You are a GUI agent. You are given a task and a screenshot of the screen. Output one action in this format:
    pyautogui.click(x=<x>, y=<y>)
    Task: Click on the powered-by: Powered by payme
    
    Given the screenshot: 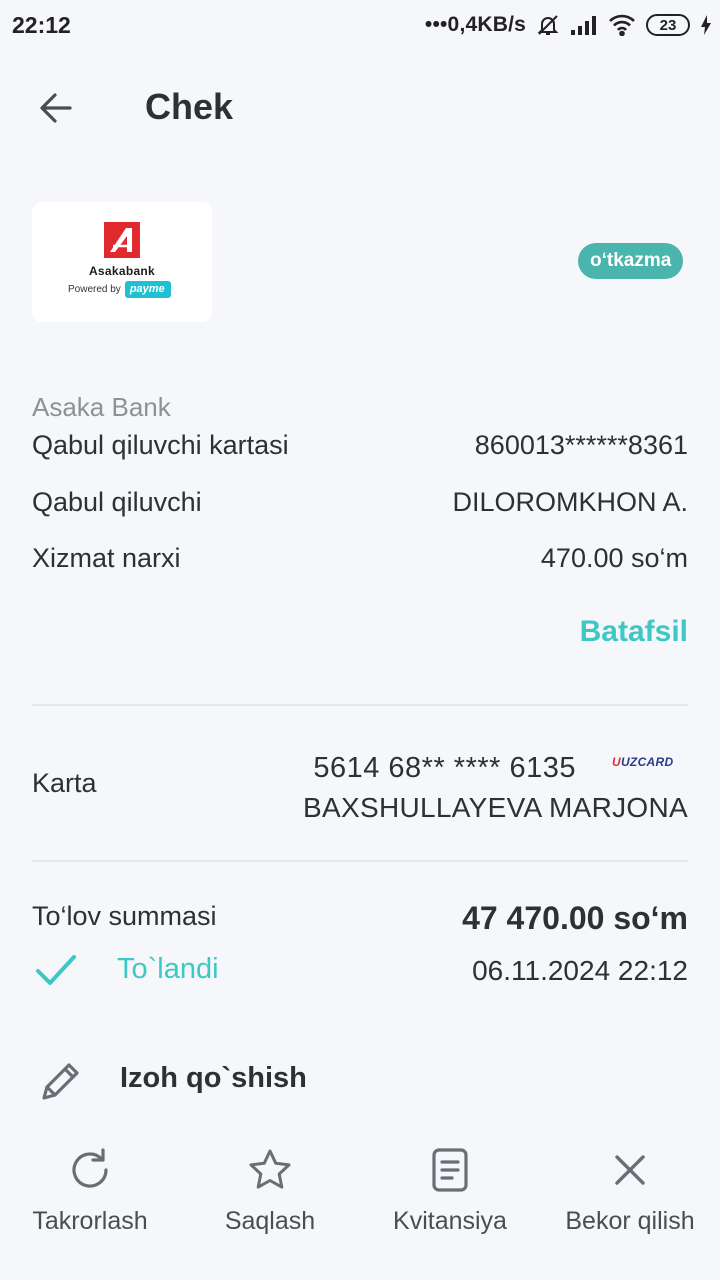 What is the action you would take?
    pyautogui.click(x=119, y=289)
    